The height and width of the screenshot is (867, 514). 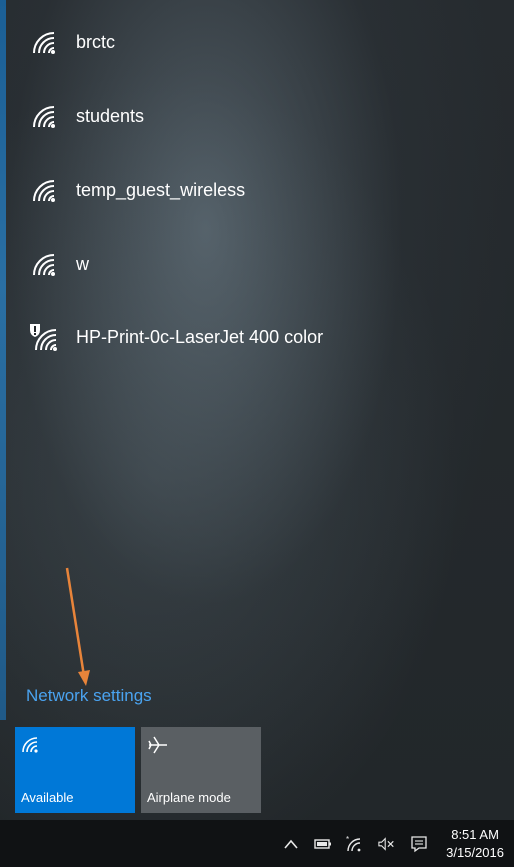 I want to click on network-name: HP-Print-0c-LaserJet 400 color, so click(x=200, y=336).